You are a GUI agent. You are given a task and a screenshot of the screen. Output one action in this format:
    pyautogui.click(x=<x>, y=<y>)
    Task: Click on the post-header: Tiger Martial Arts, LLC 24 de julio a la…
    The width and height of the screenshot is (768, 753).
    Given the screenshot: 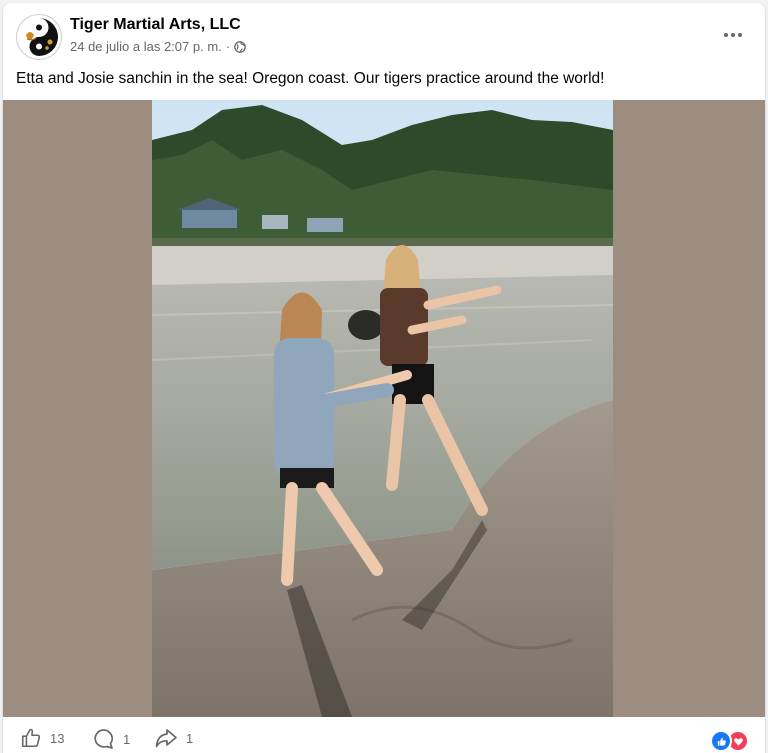 What is the action you would take?
    pyautogui.click(x=384, y=35)
    